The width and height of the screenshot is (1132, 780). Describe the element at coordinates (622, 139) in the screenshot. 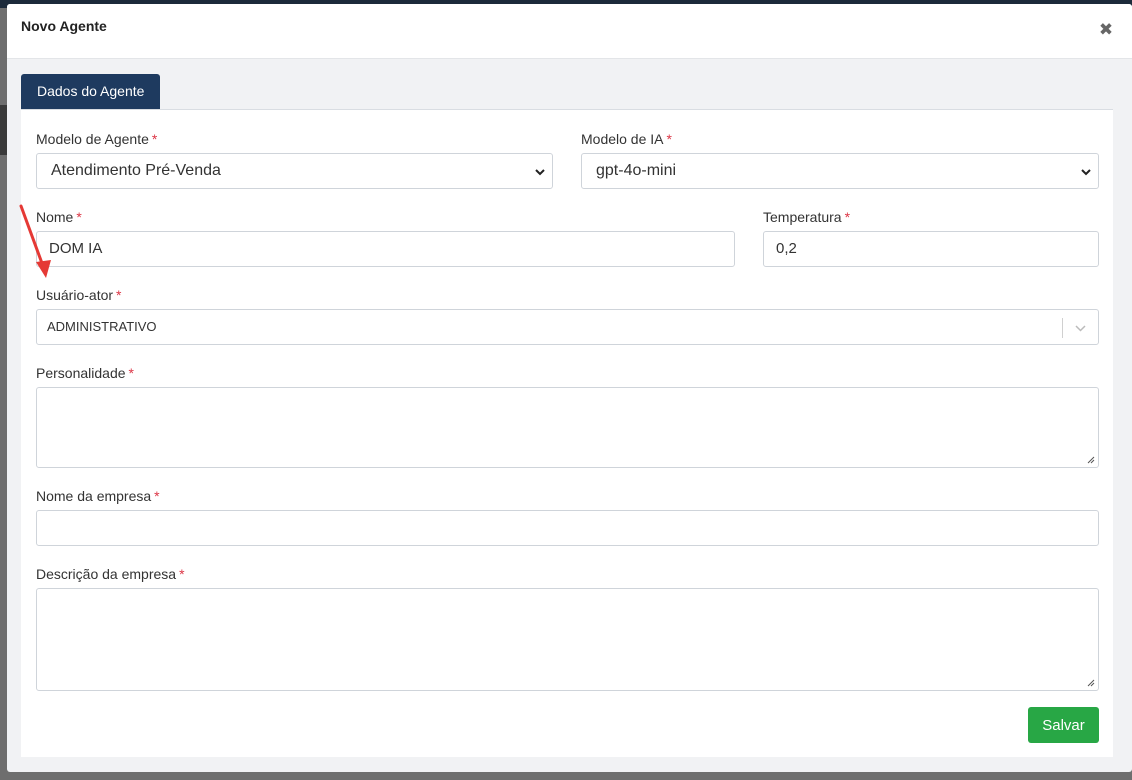

I see `ai-model-label-text: Modelo de IA` at that location.